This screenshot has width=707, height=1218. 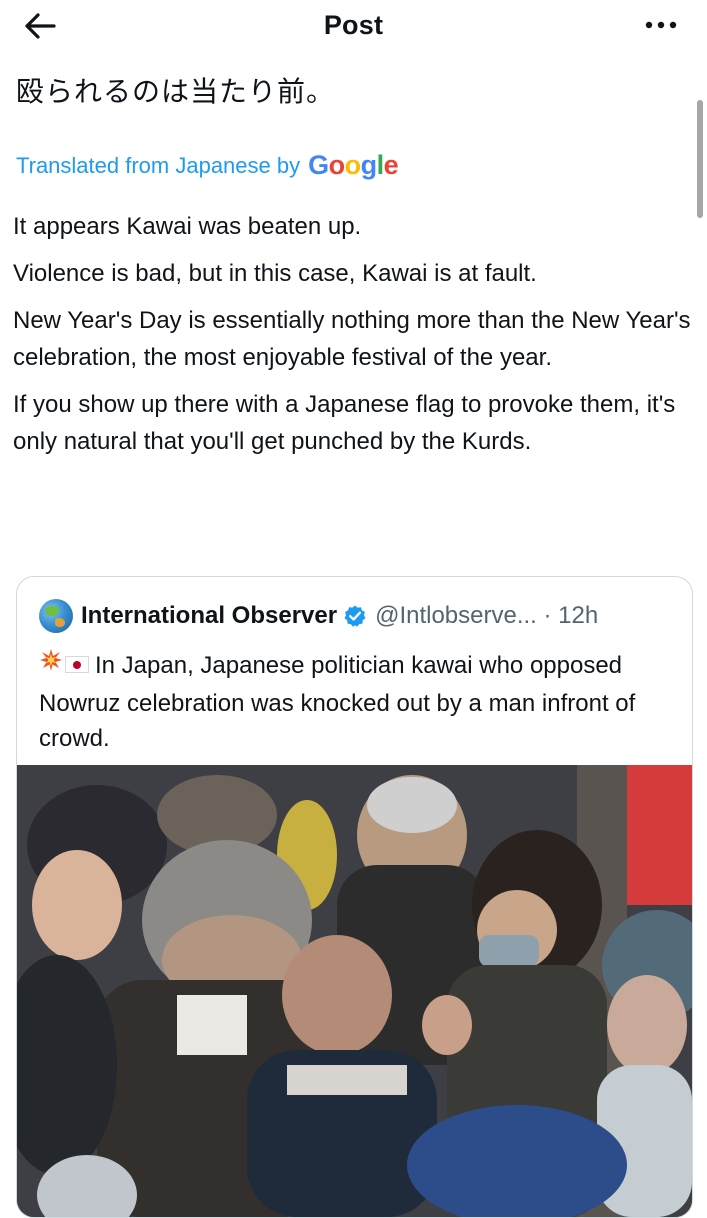 What do you see at coordinates (209, 616) in the screenshot?
I see `quoted-author-name: International Observer` at bounding box center [209, 616].